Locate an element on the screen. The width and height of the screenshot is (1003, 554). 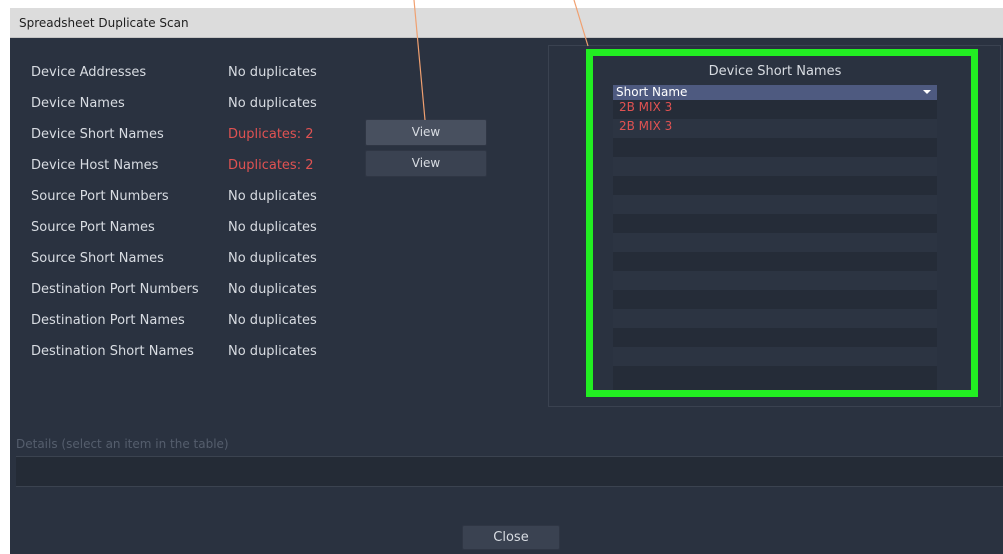
scan-row-label: Device Names is located at coordinates (78, 103).